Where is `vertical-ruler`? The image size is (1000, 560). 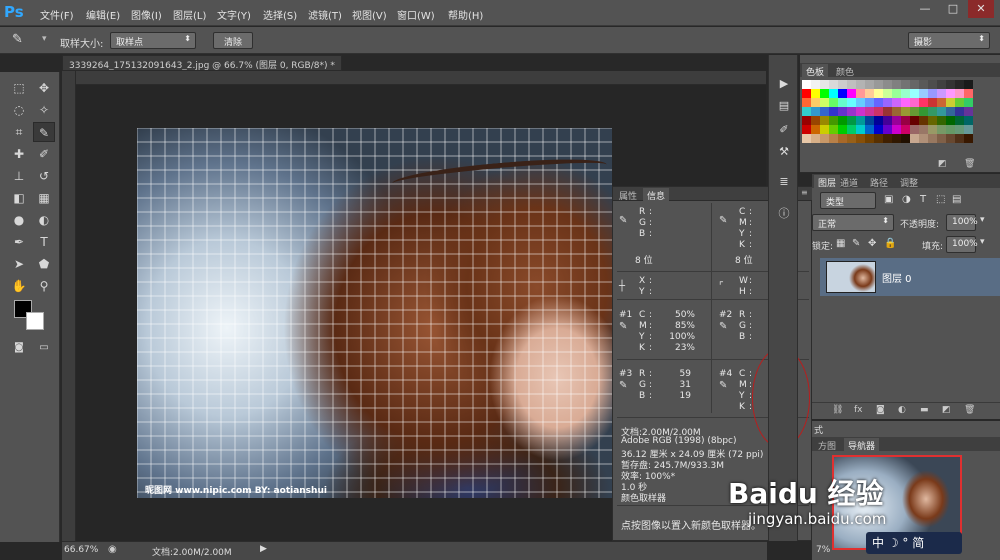 vertical-ruler is located at coordinates (69, 306).